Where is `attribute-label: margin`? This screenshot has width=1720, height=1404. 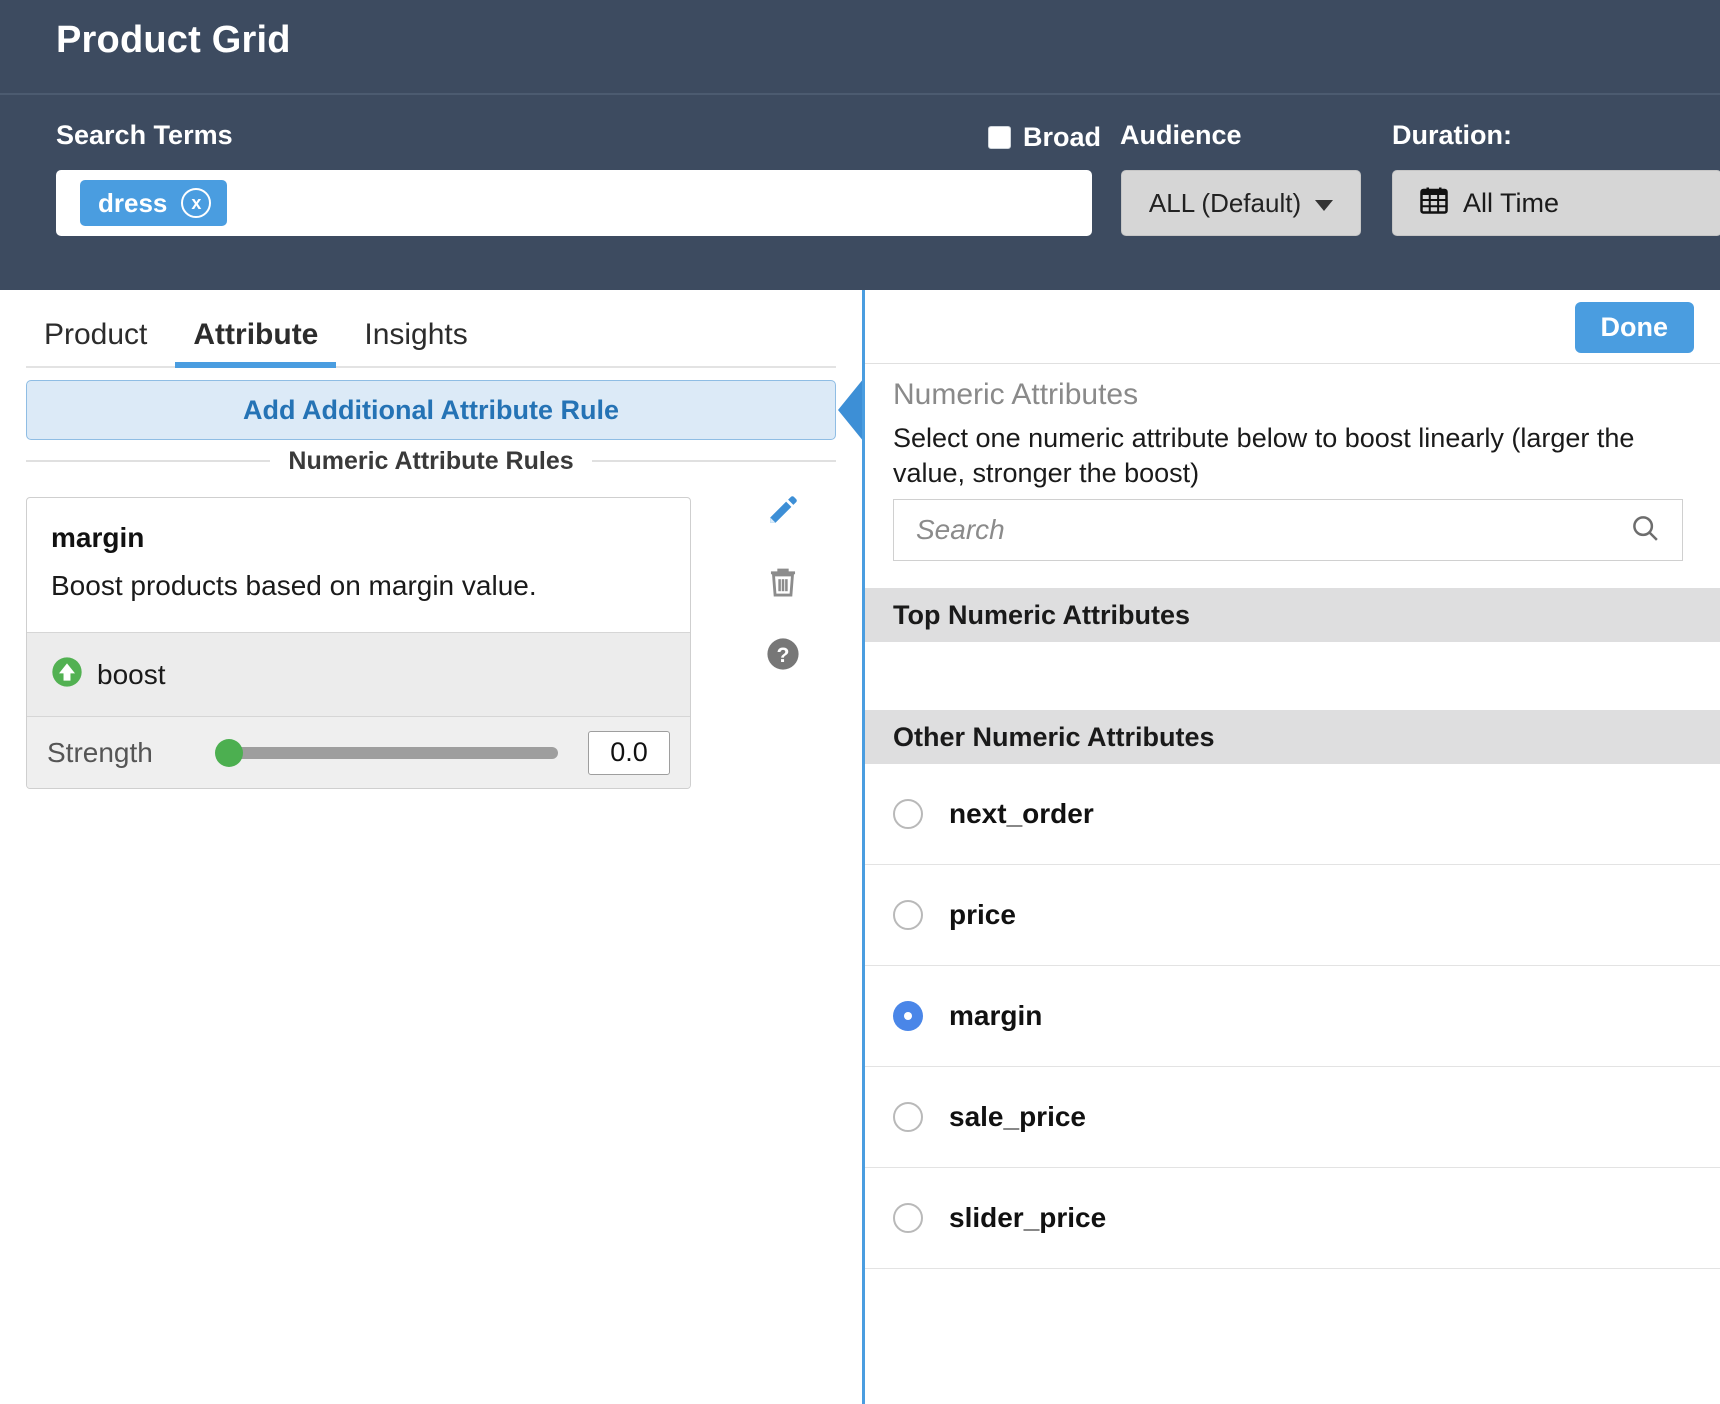 attribute-label: margin is located at coordinates (996, 1015).